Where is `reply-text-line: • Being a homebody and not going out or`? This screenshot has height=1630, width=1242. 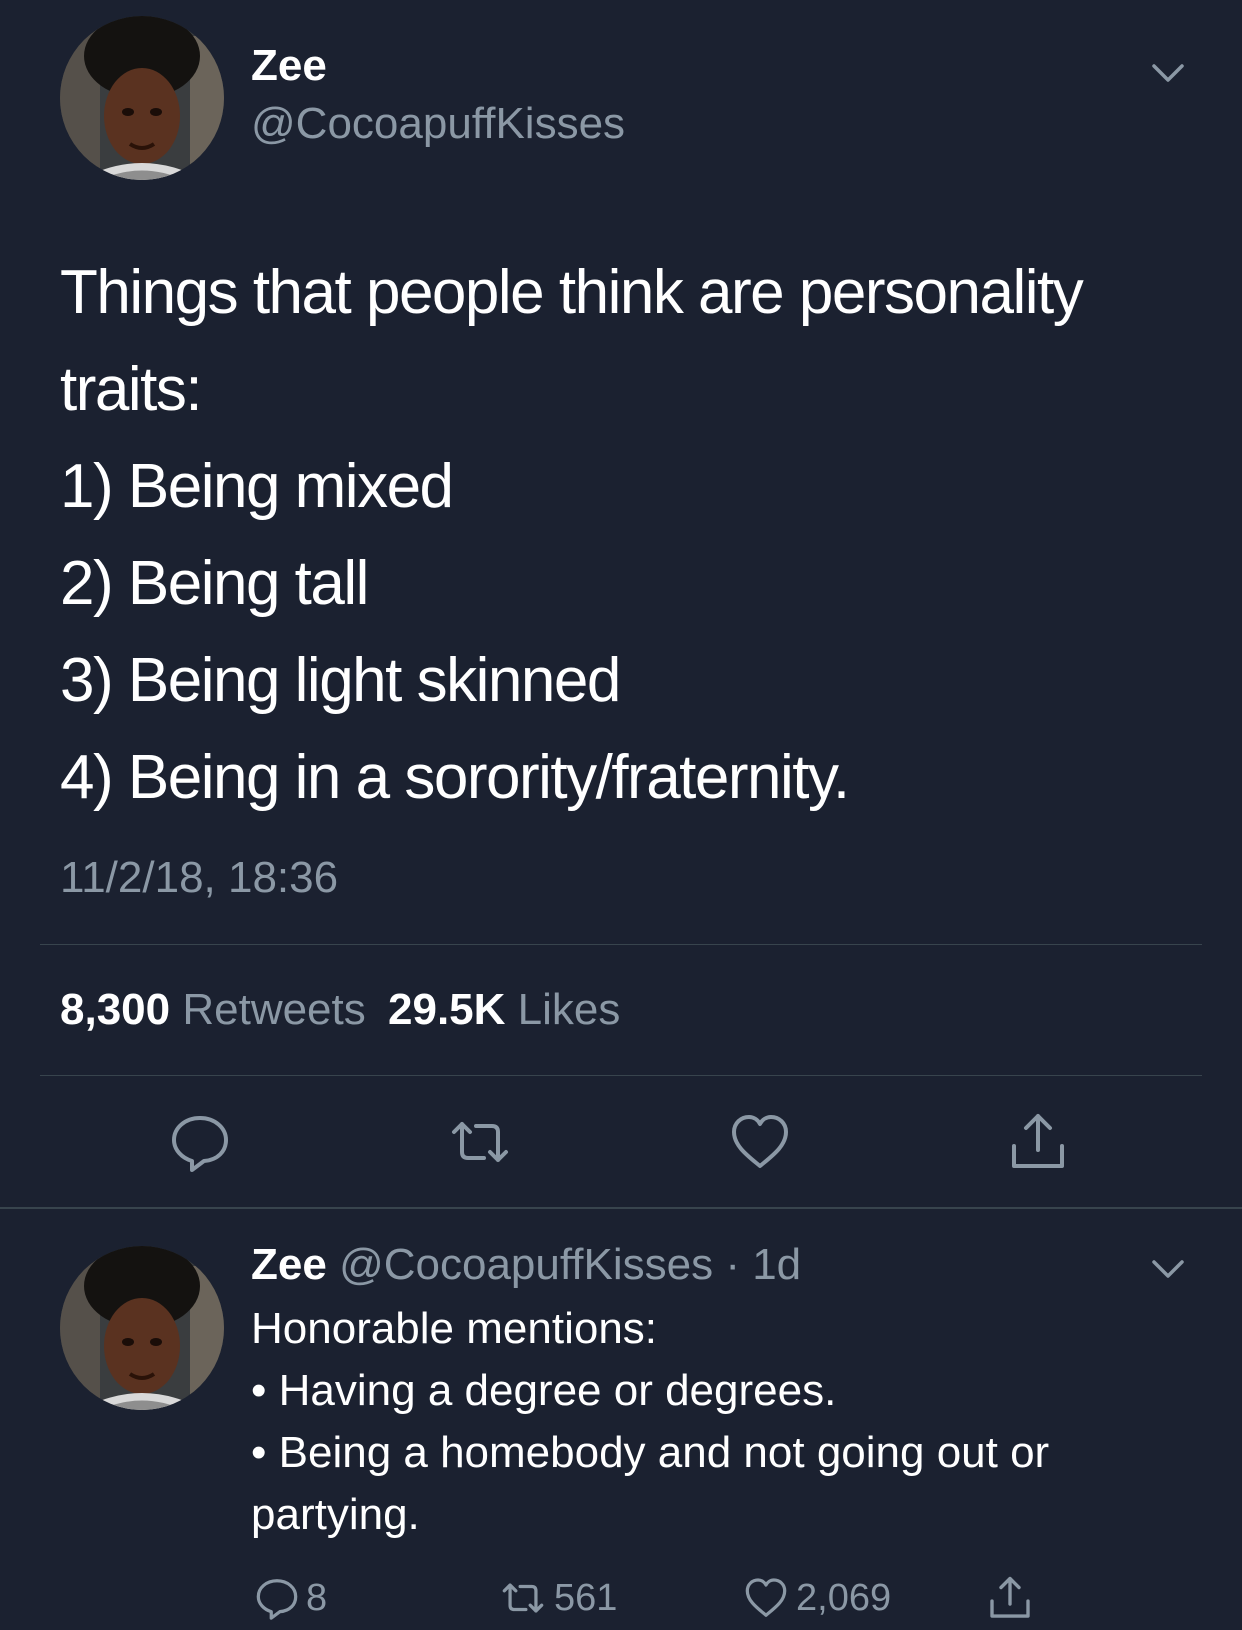 reply-text-line: • Being a homebody and not going out or is located at coordinates (650, 1452).